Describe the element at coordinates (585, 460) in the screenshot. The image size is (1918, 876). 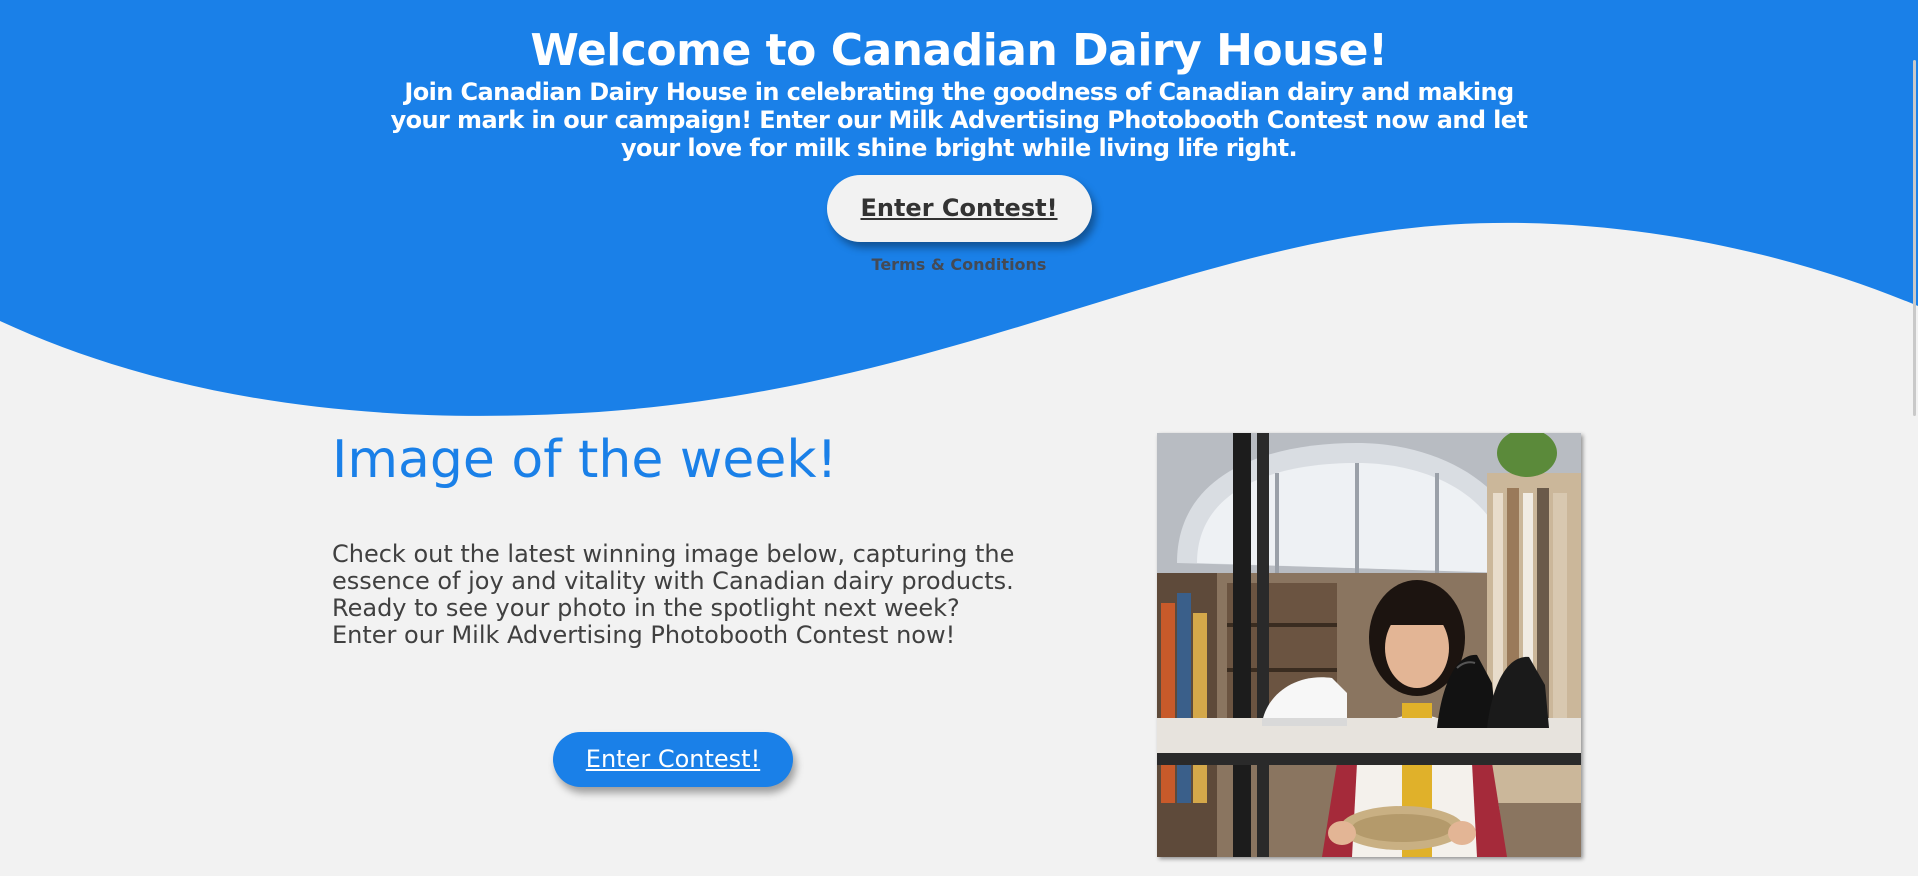
I see `image-of-week-heading: Image of the week!` at that location.